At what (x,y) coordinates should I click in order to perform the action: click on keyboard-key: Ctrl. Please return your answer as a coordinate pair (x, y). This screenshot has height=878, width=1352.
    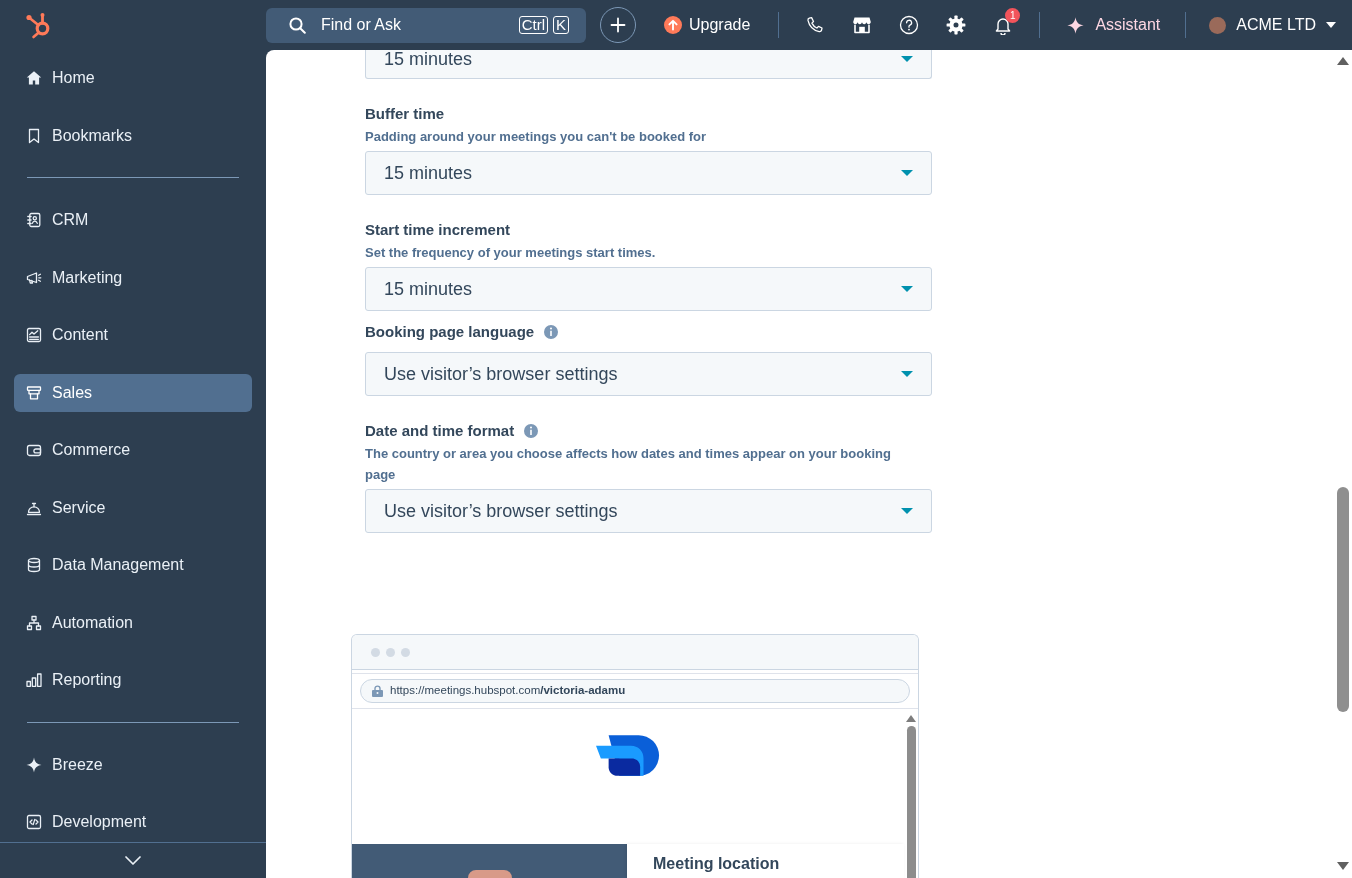
    Looking at the image, I should click on (533, 24).